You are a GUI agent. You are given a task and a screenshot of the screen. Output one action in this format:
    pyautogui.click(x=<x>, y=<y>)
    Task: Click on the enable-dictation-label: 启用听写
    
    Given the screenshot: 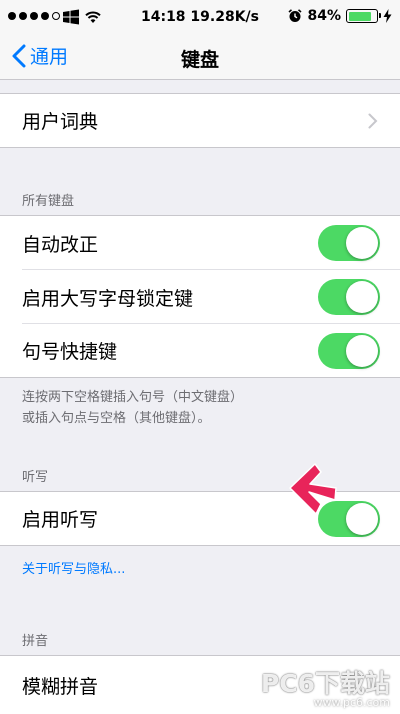 What is the action you would take?
    pyautogui.click(x=60, y=520)
    